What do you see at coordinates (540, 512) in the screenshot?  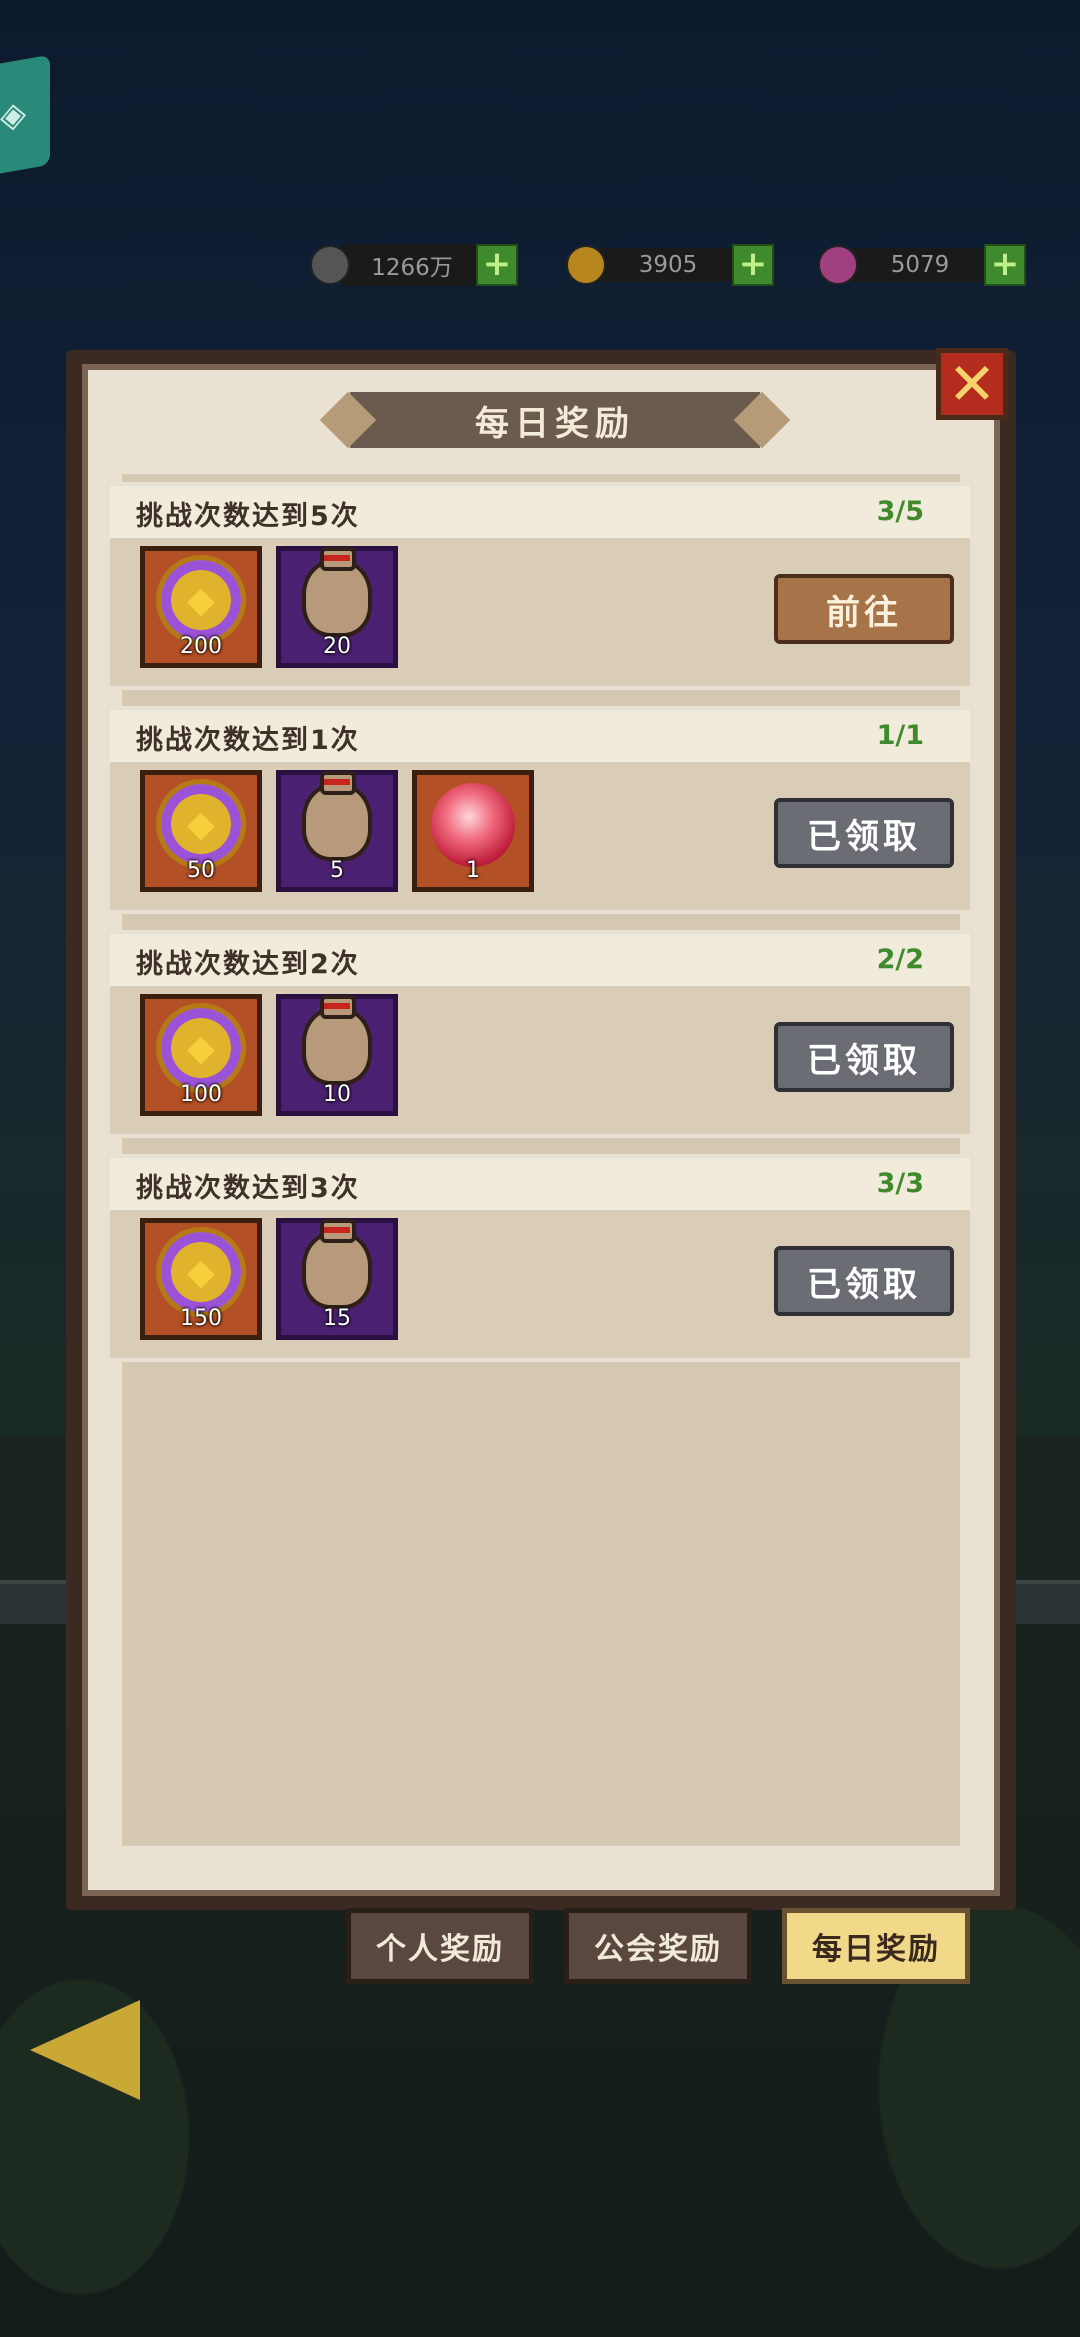 I see `task-header: 挑战次数达到5次 3/5` at bounding box center [540, 512].